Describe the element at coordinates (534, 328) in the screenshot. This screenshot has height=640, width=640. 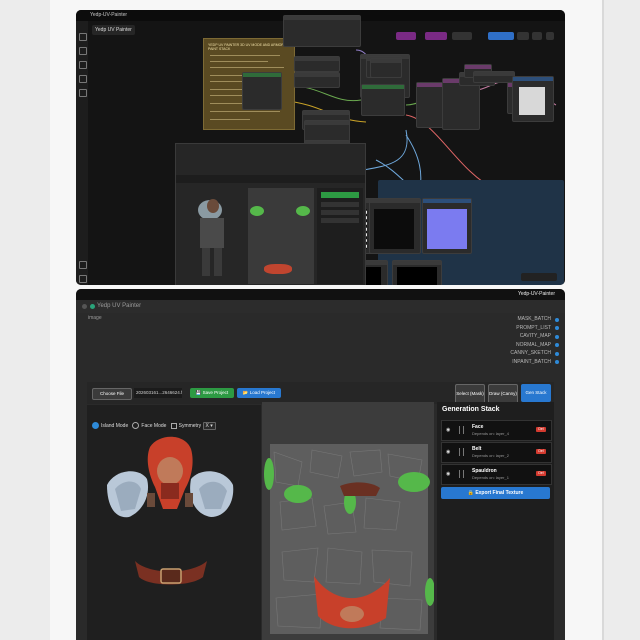
I see `output-prompt-list: PROMPT_LIST` at that location.